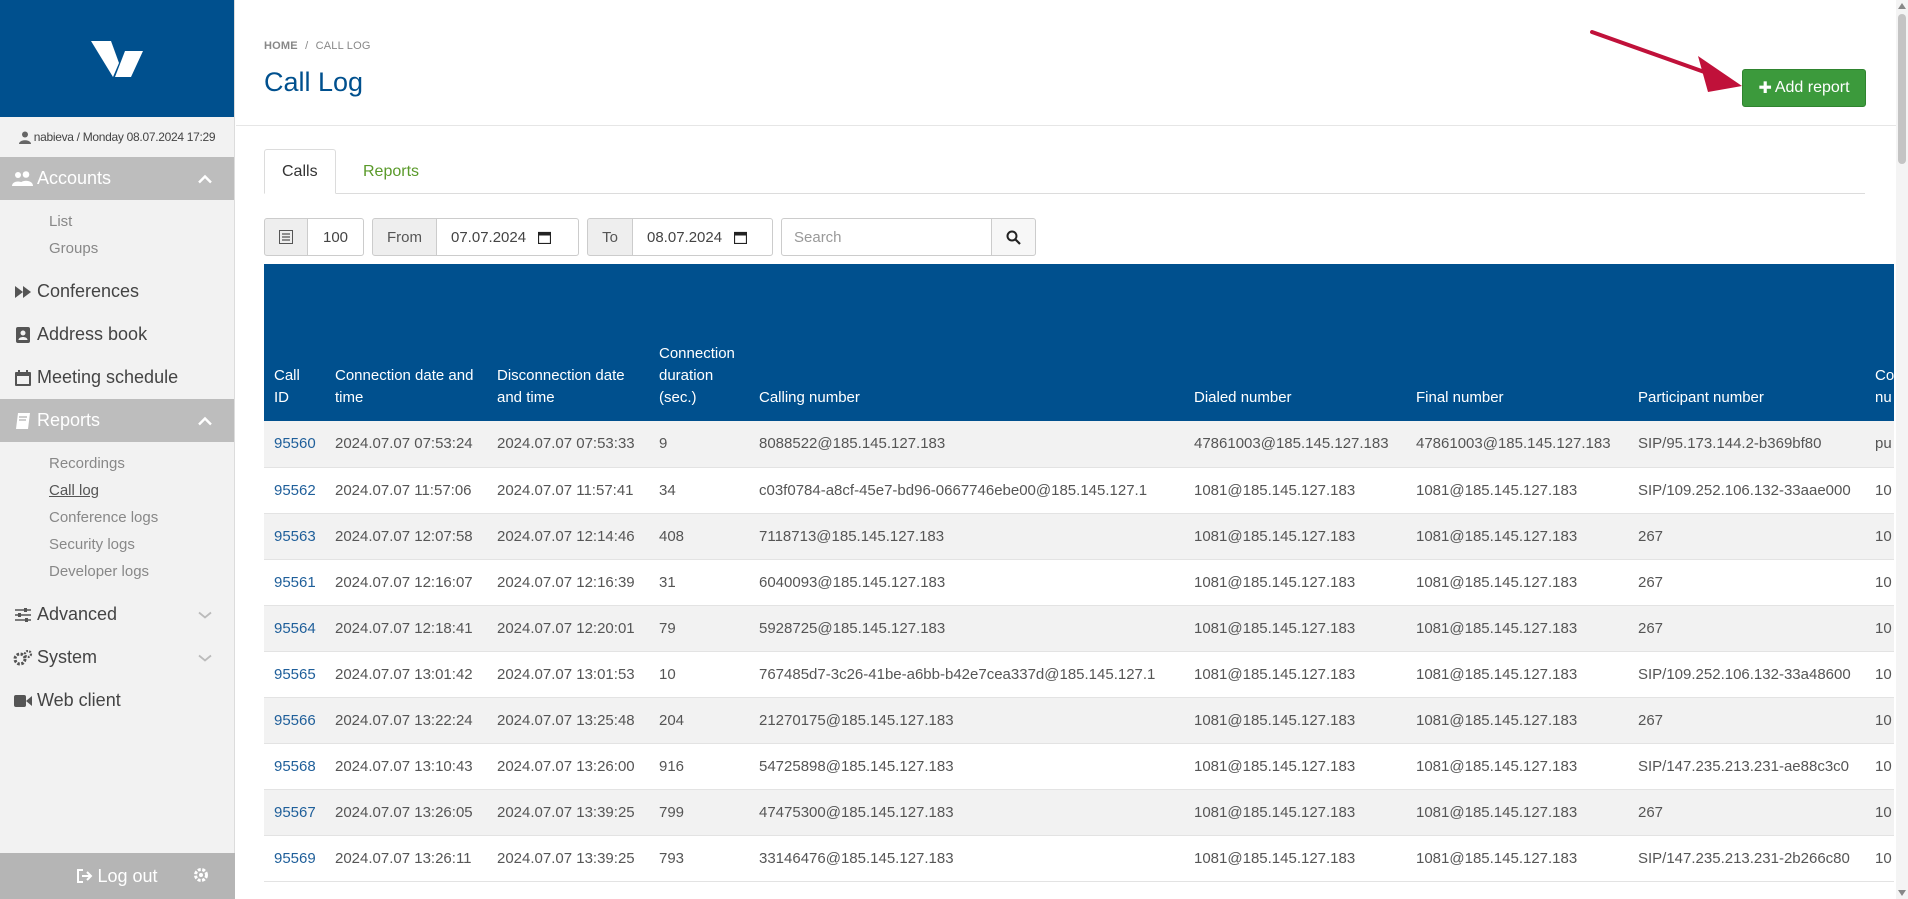 This screenshot has width=1908, height=899. I want to click on vertical-scrollbar, so click(1902, 449).